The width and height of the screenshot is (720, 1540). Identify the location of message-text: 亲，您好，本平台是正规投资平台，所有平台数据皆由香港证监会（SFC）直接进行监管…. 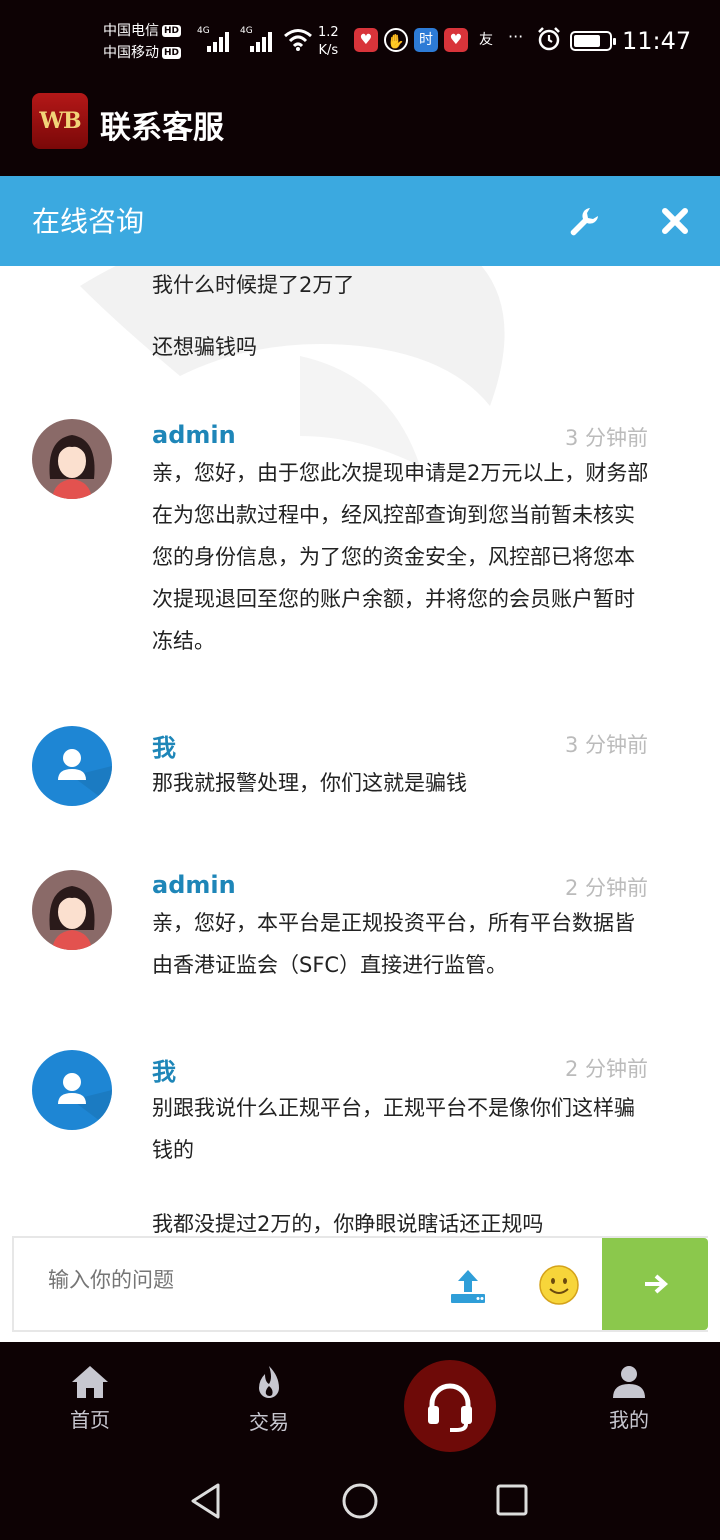
(393, 944).